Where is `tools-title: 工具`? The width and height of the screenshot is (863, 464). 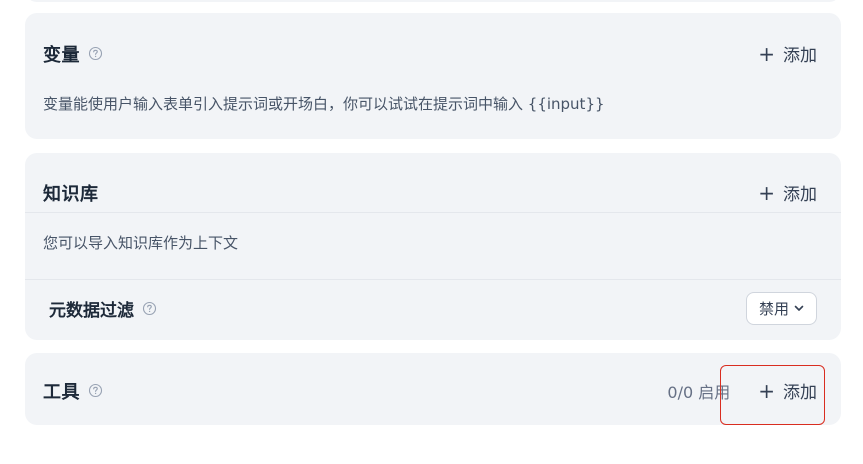
tools-title: 工具 is located at coordinates (61, 392).